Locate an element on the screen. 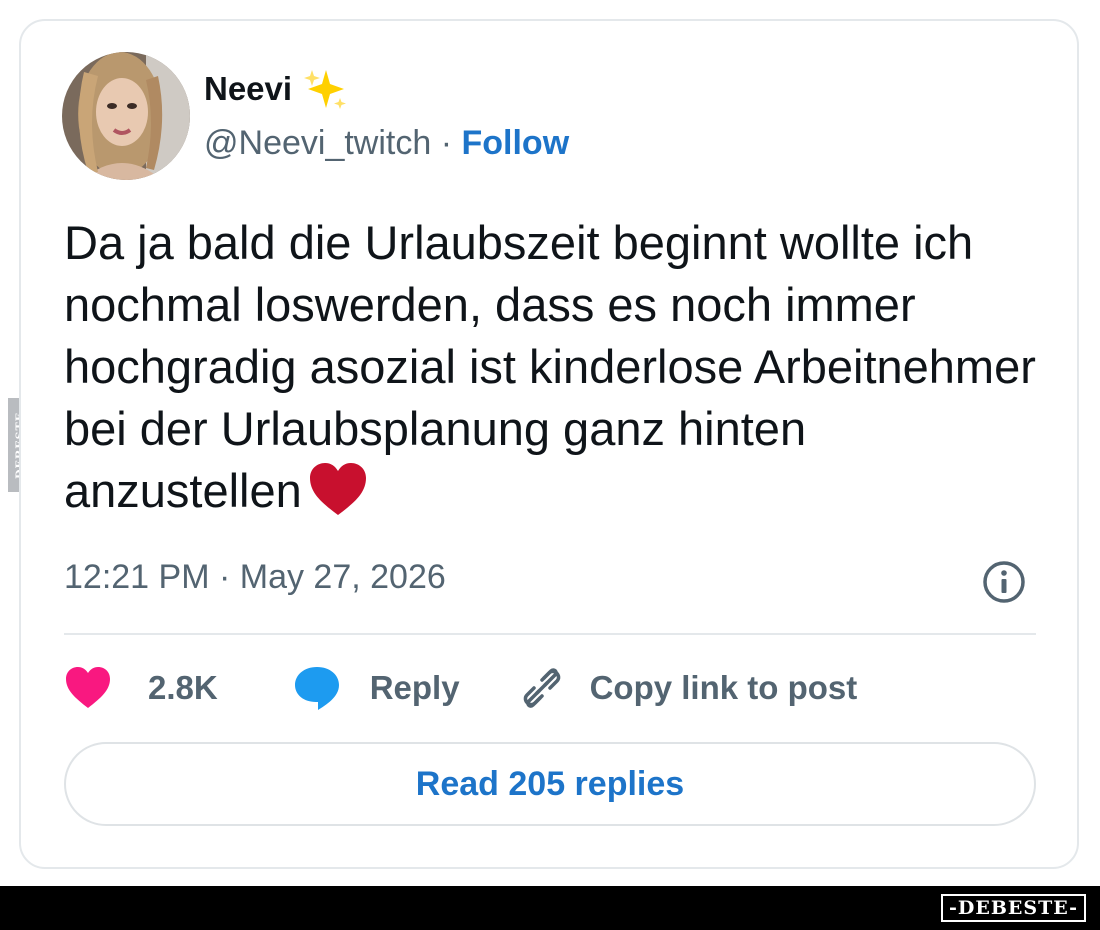 The image size is (1100, 930). divider is located at coordinates (550, 634).